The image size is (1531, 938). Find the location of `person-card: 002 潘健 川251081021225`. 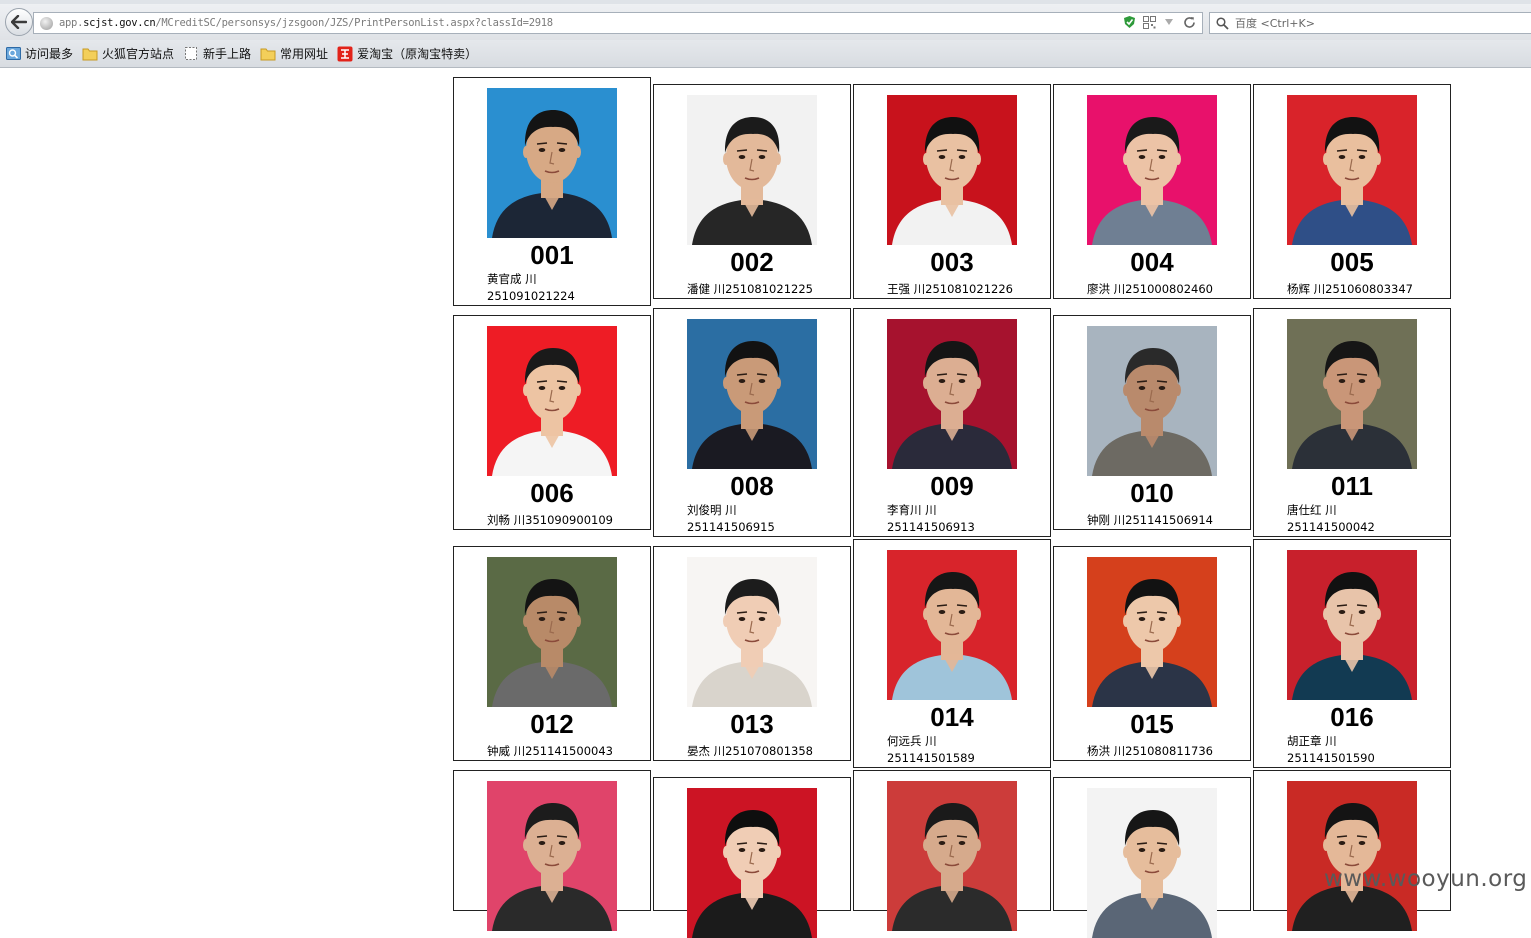

person-card: 002 潘健 川251081021225 is located at coordinates (752, 191).